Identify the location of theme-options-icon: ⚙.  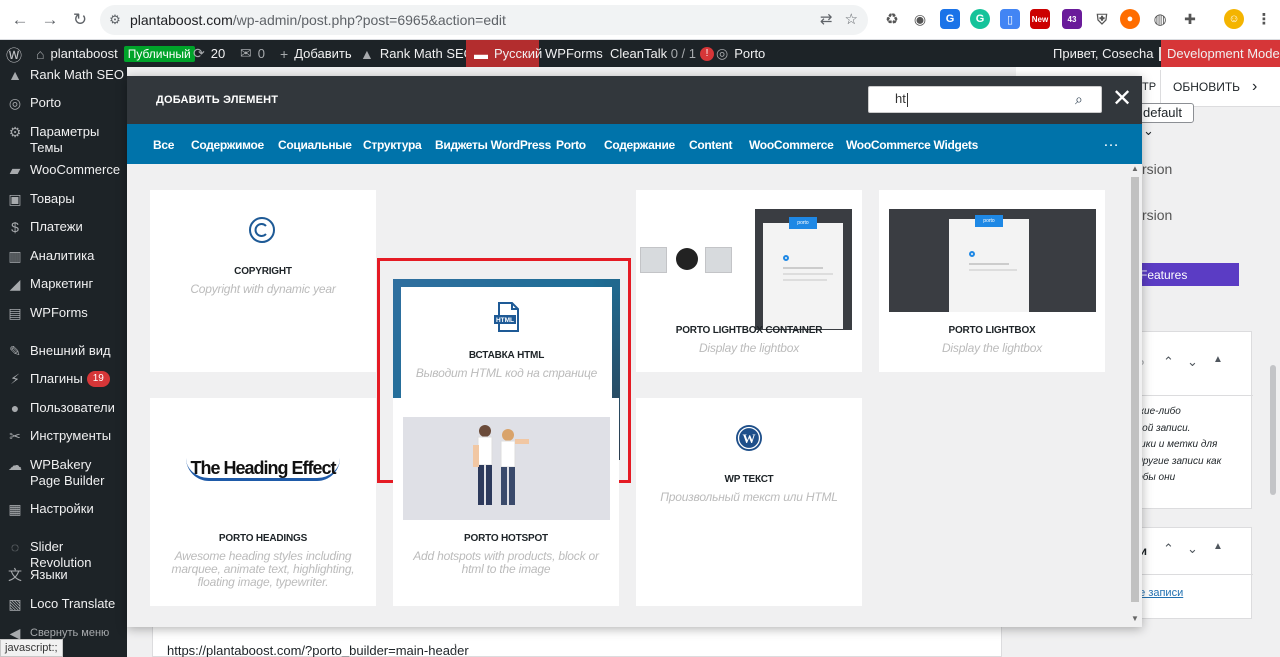
(15, 132).